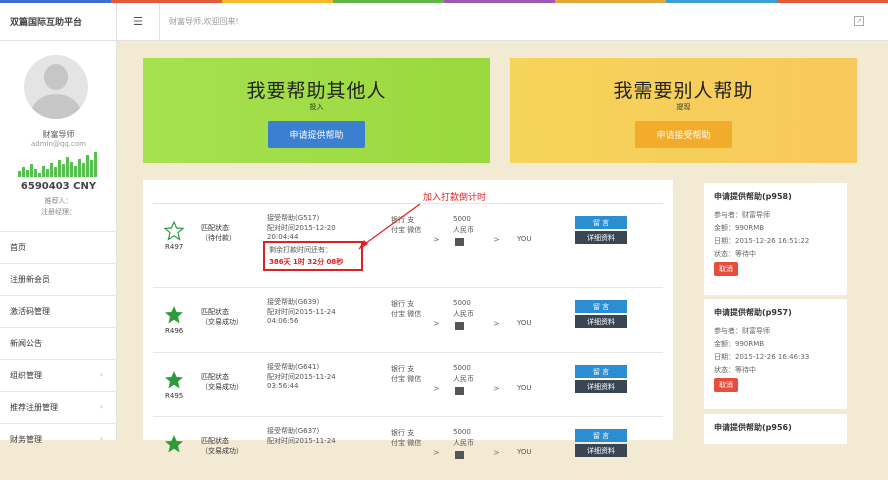  I want to click on side-card-person: 参与者：财富导师, so click(742, 331).